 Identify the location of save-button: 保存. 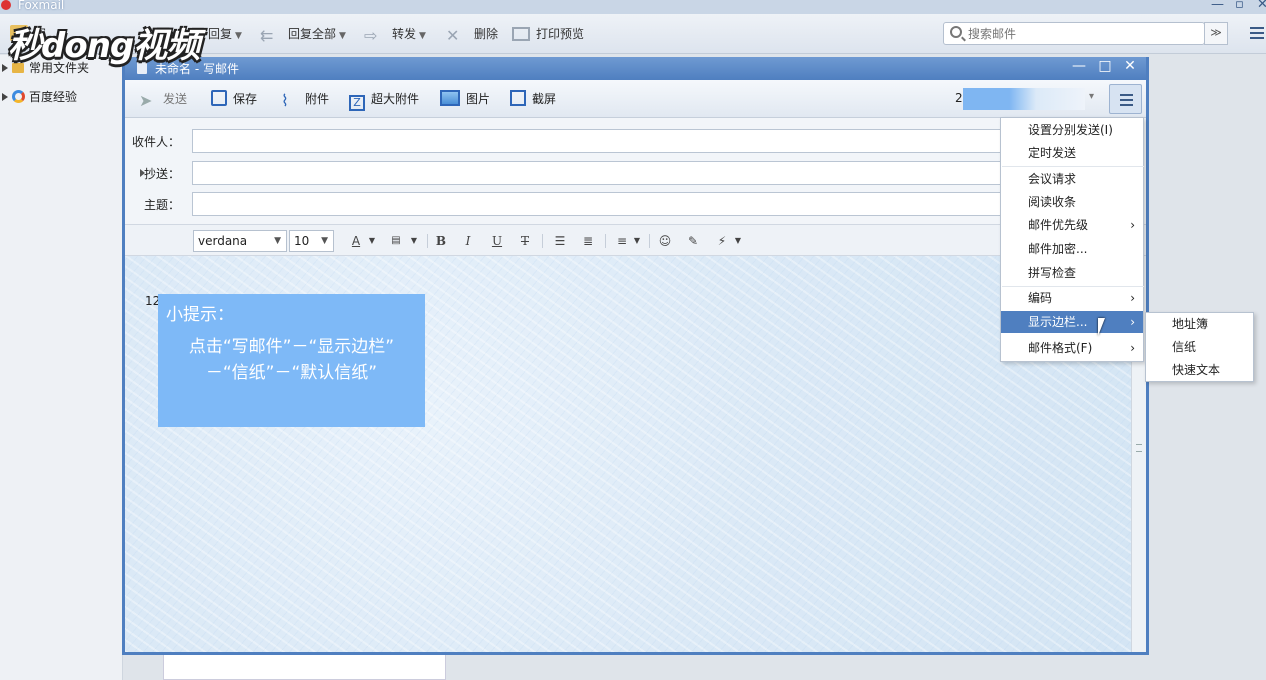
(234, 99).